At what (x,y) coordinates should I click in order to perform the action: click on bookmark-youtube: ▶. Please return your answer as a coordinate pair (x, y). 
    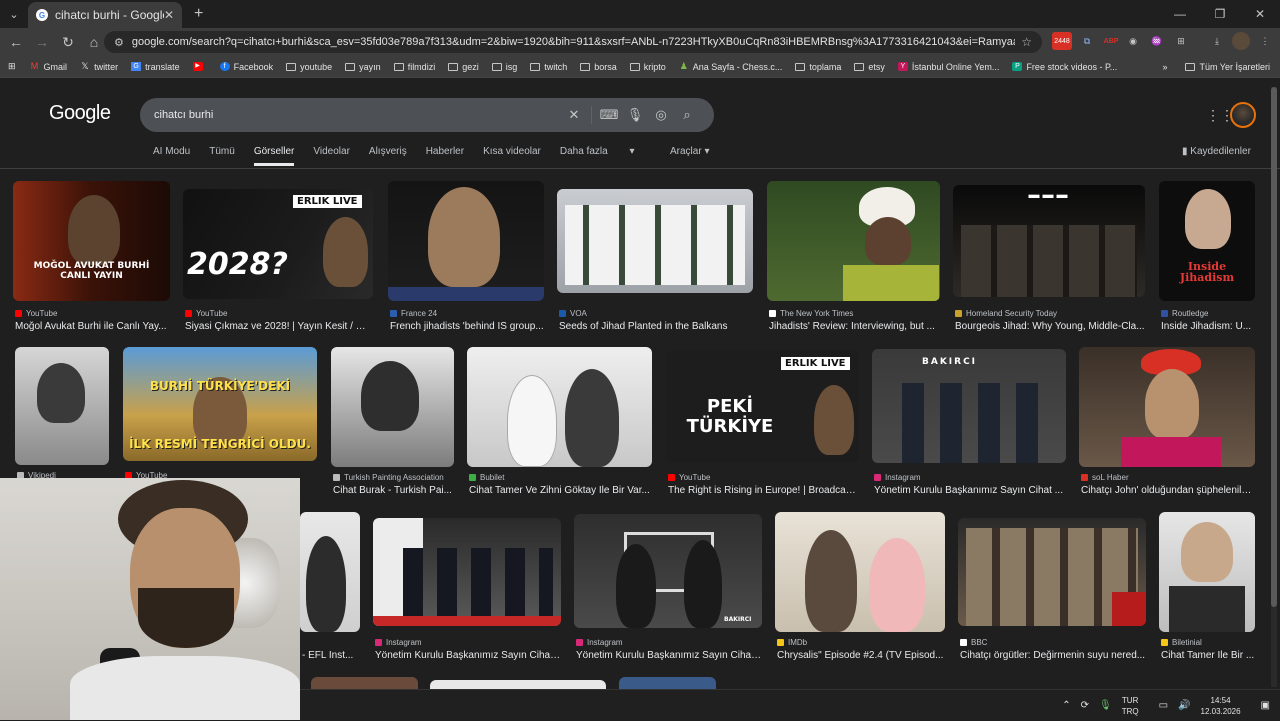
    Looking at the image, I should click on (199, 66).